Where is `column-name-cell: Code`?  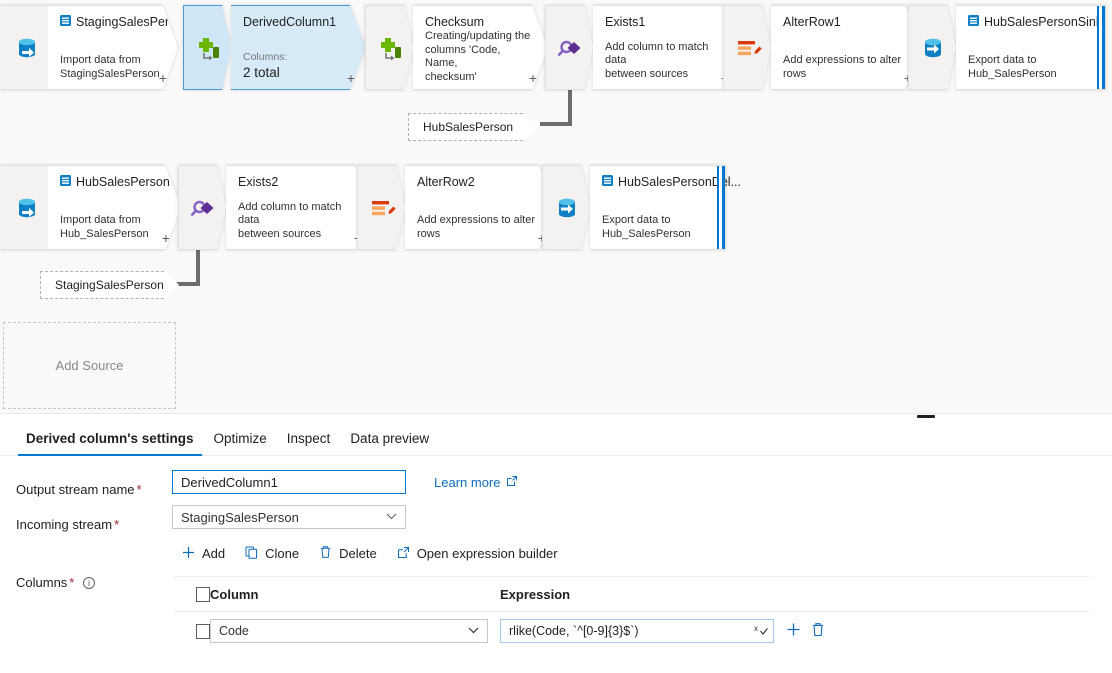 column-name-cell: Code is located at coordinates (355, 631).